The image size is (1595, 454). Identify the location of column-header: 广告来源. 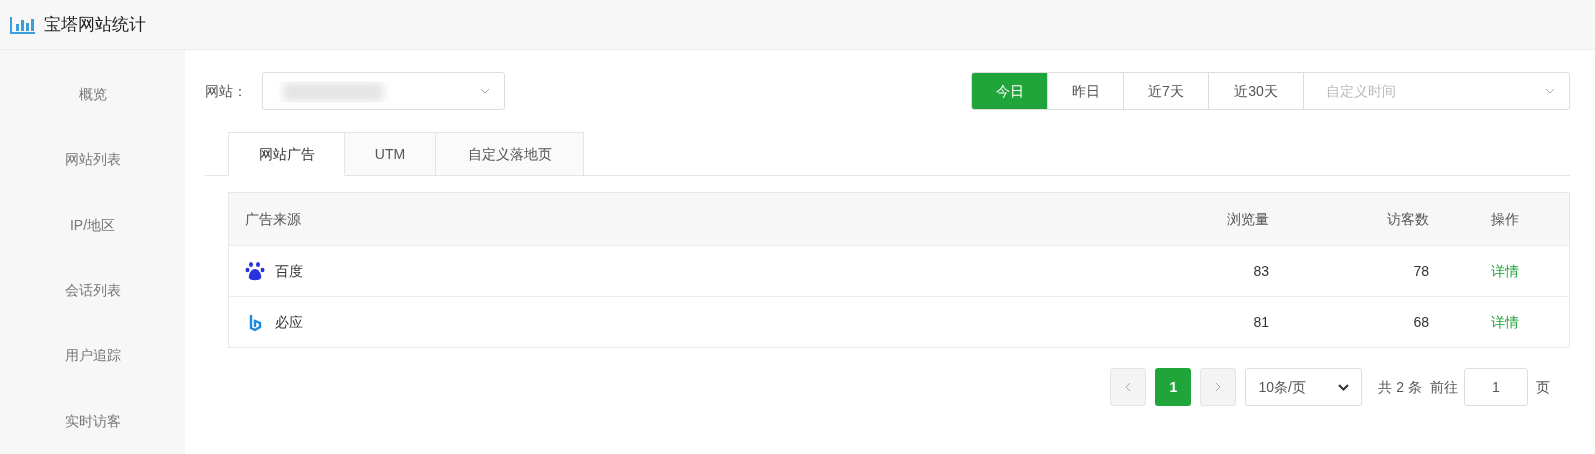
(273, 218).